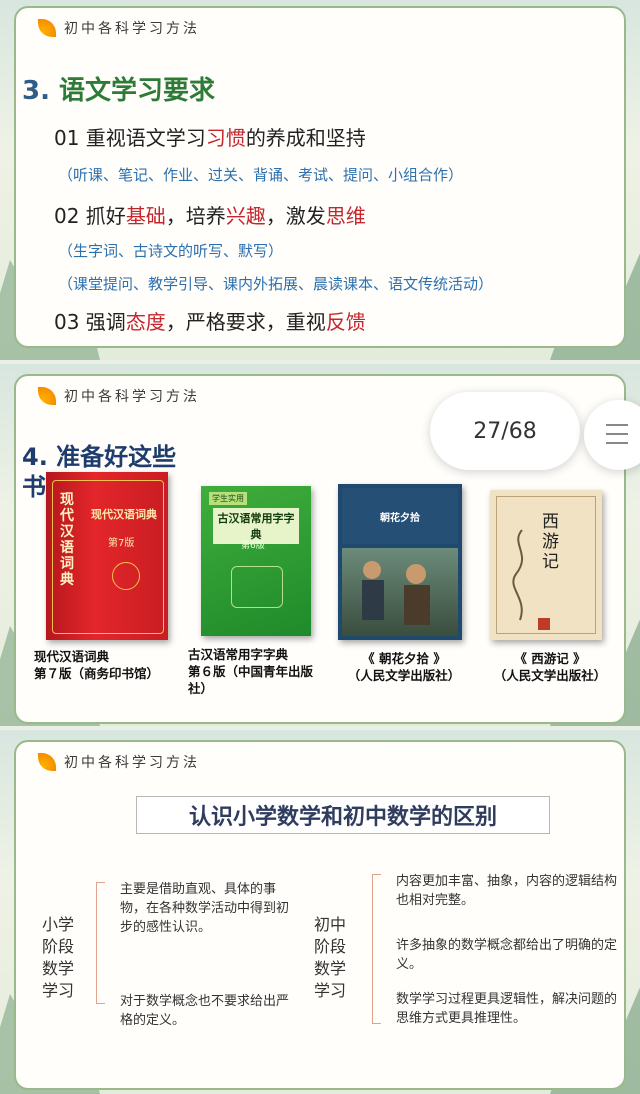 This screenshot has height=1094, width=640. I want to click on book-caption-4: 《 西游记 》 （人民文学出版社）, so click(550, 667).